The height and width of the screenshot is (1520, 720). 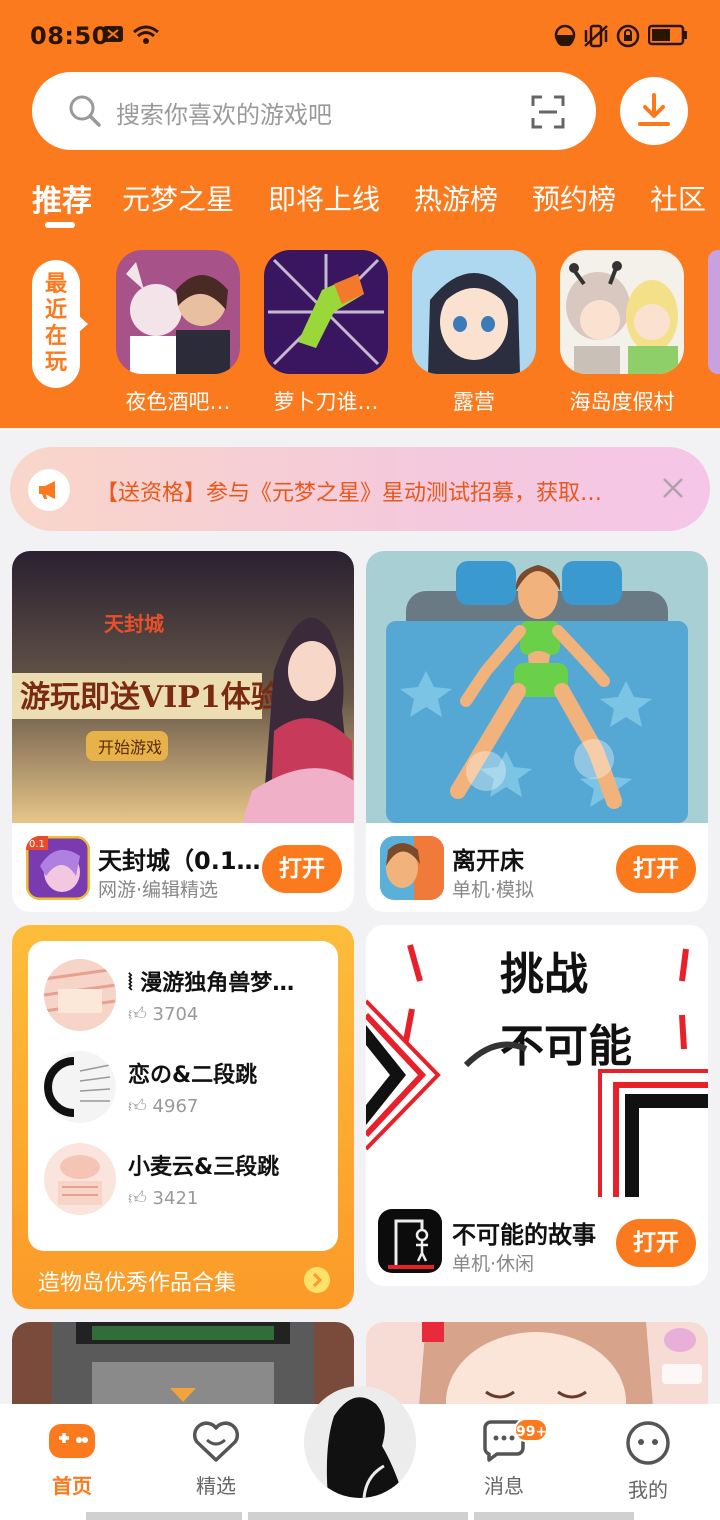 I want to click on chevron-right-icon, so click(x=317, y=1280).